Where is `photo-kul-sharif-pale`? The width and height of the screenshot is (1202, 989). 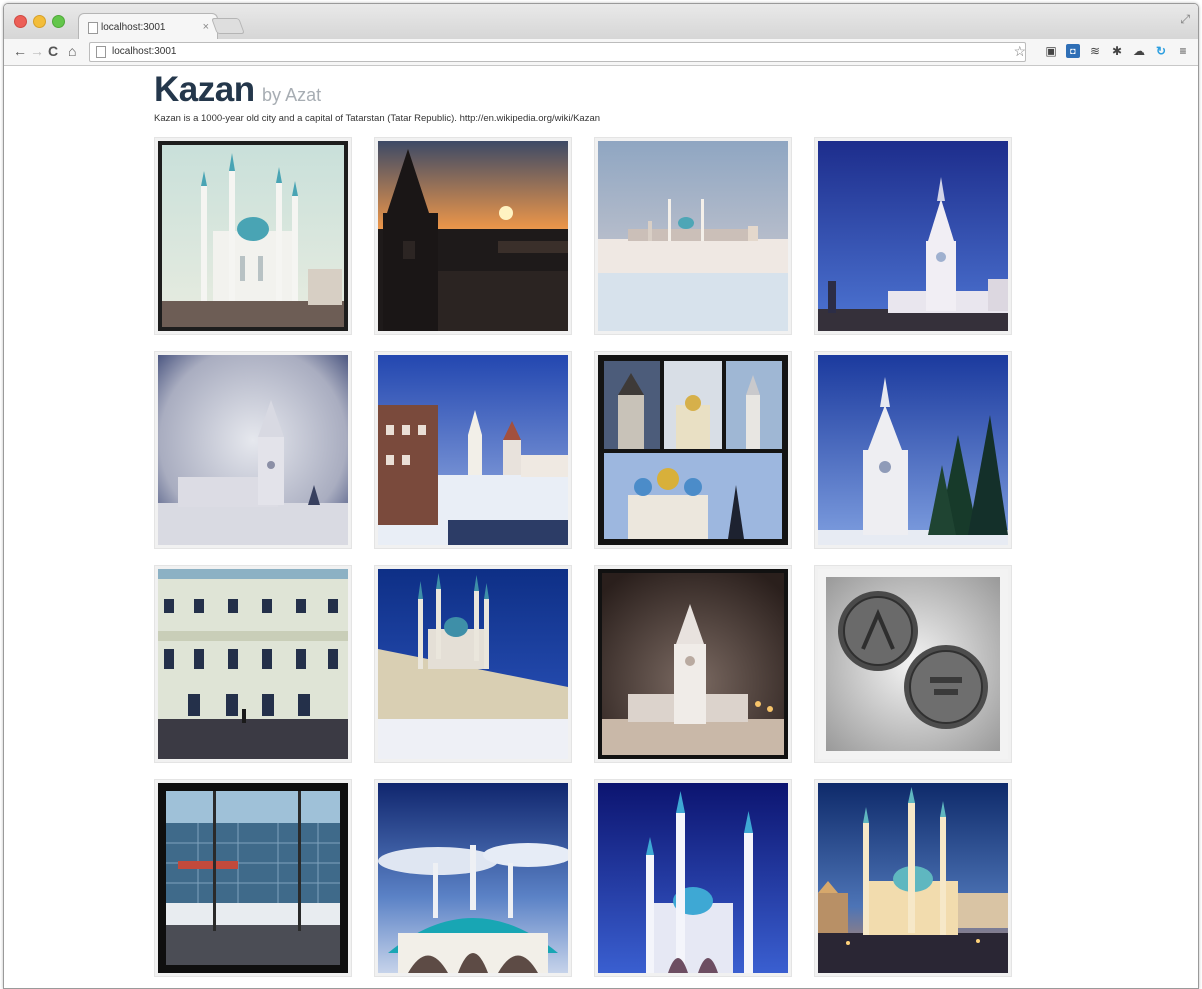 photo-kul-sharif-pale is located at coordinates (253, 236).